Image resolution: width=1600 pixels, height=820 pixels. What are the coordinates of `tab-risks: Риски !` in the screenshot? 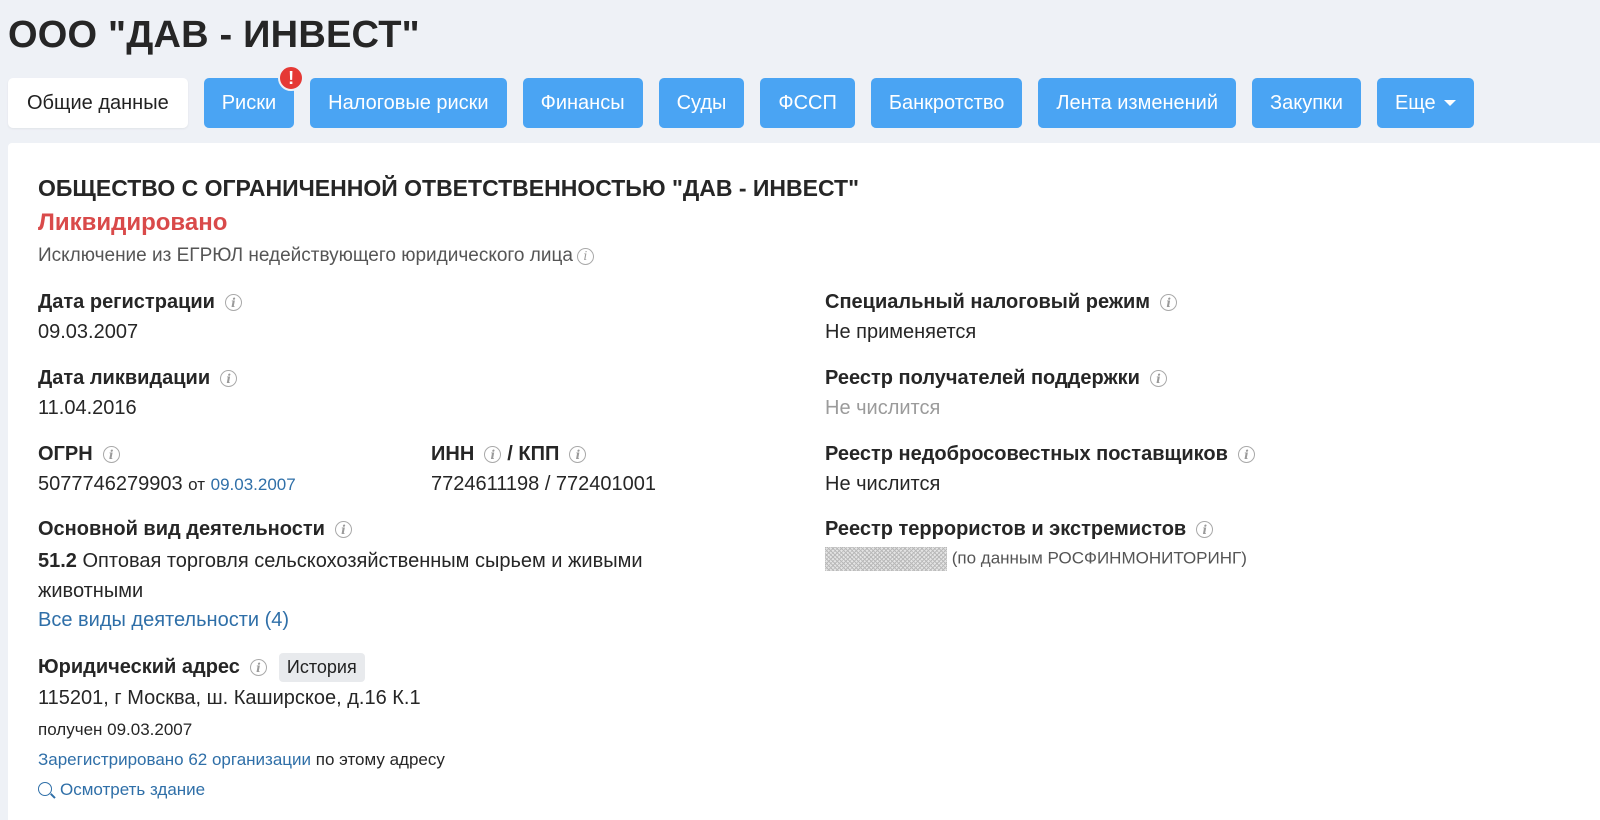 It's located at (254, 96).